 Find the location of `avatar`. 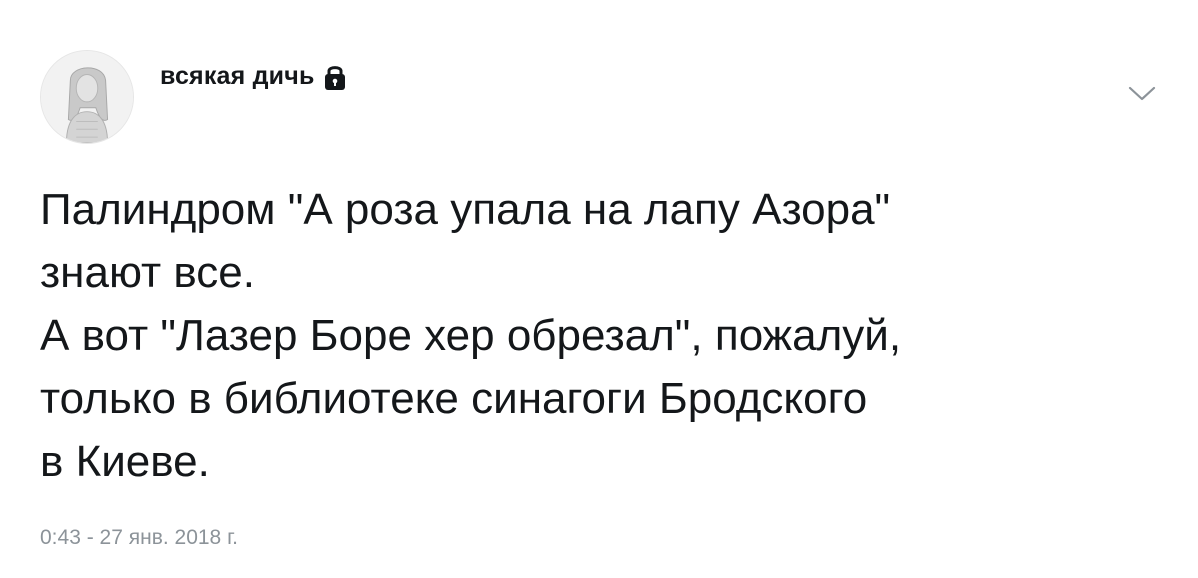

avatar is located at coordinates (87, 97).